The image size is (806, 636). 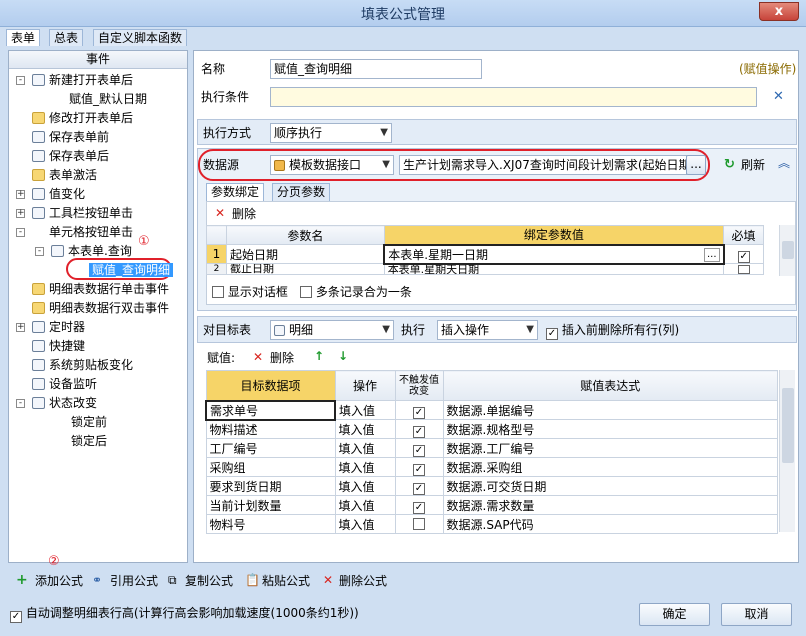 I want to click on param-delete-button: 删除, so click(x=244, y=214).